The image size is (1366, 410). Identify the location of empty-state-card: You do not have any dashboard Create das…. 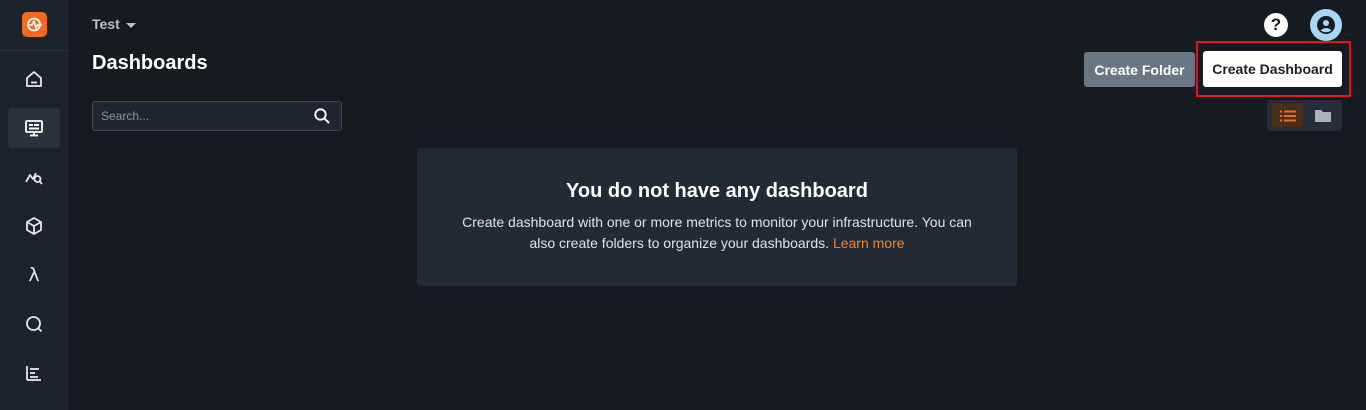
(717, 217).